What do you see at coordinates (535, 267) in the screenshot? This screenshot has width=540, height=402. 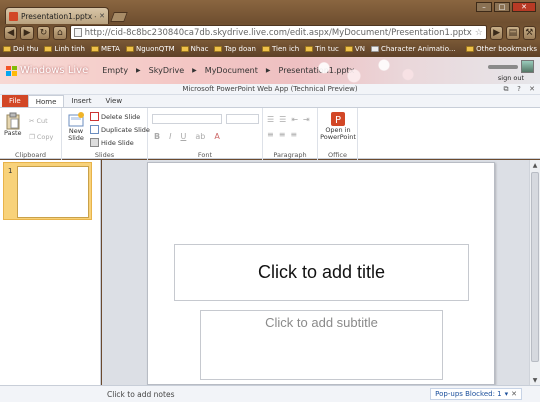 I see `scrollbar-thumb` at bounding box center [535, 267].